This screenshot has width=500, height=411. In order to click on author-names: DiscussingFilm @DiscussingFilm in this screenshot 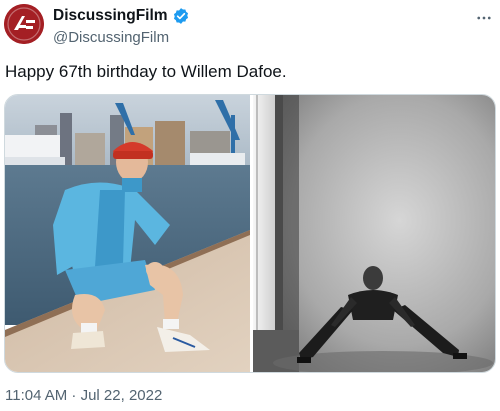, I will do `click(121, 27)`.